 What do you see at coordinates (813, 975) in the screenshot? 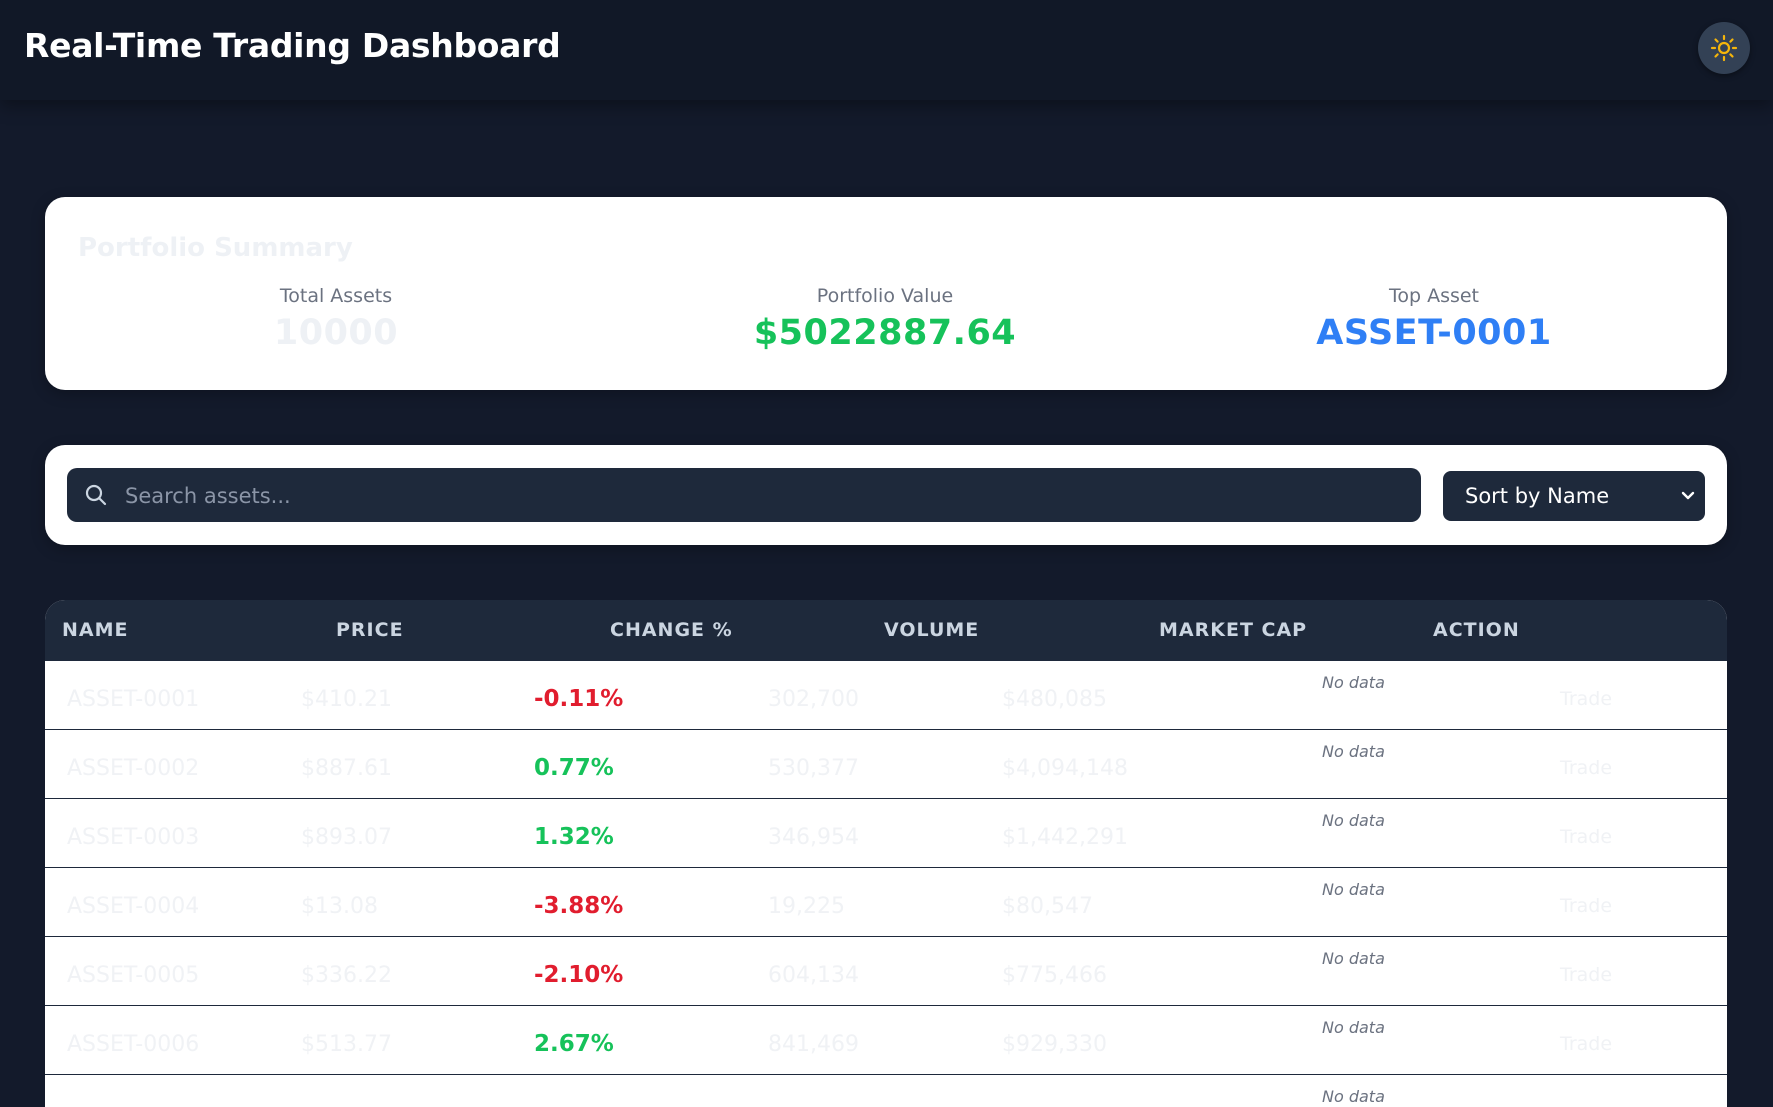
I see `asset-volume-cell: 604,134` at bounding box center [813, 975].